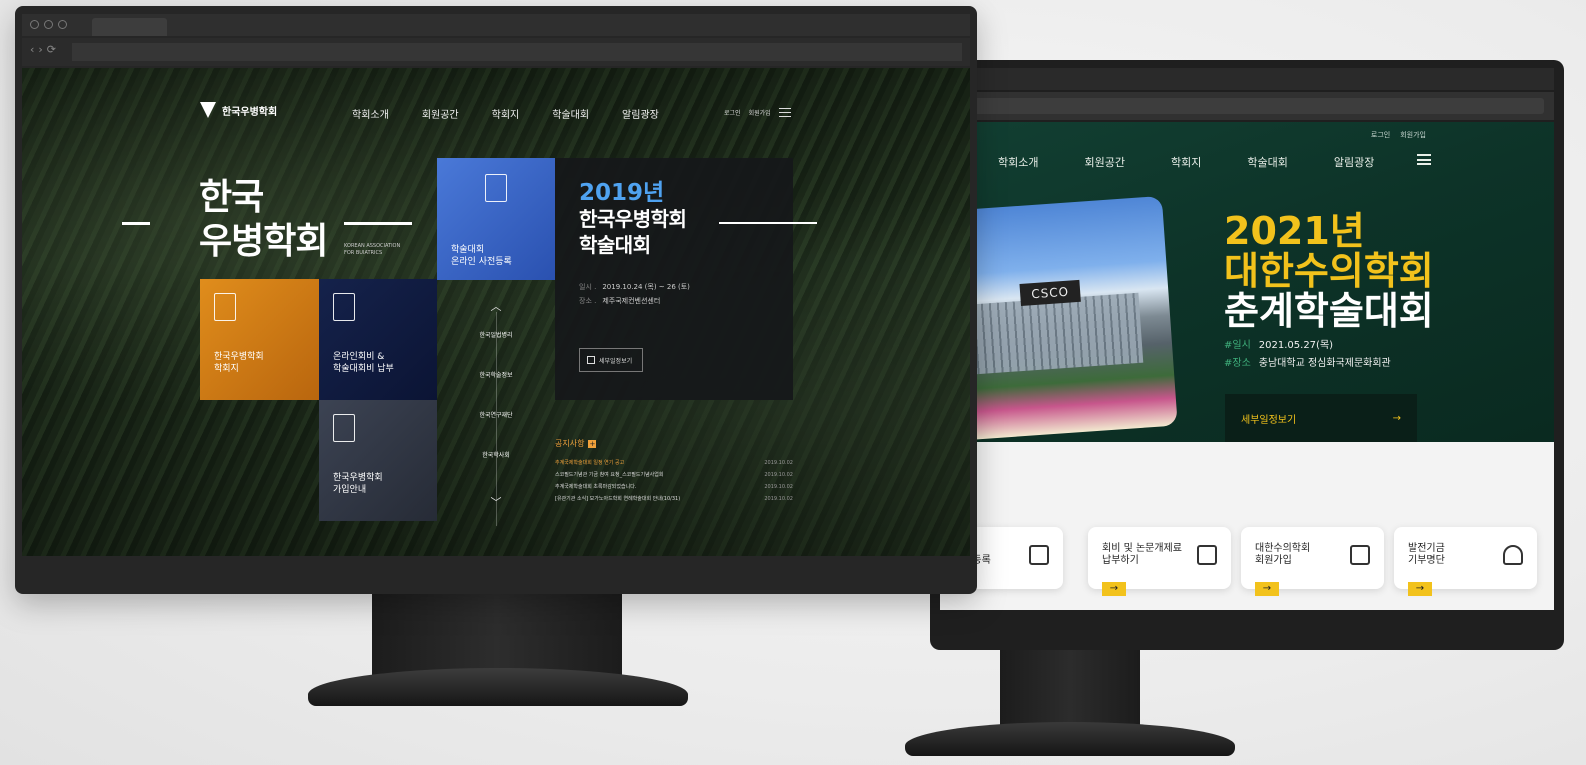 The image size is (1586, 765). Describe the element at coordinates (1252, 106) in the screenshot. I see `back-url-field` at that location.